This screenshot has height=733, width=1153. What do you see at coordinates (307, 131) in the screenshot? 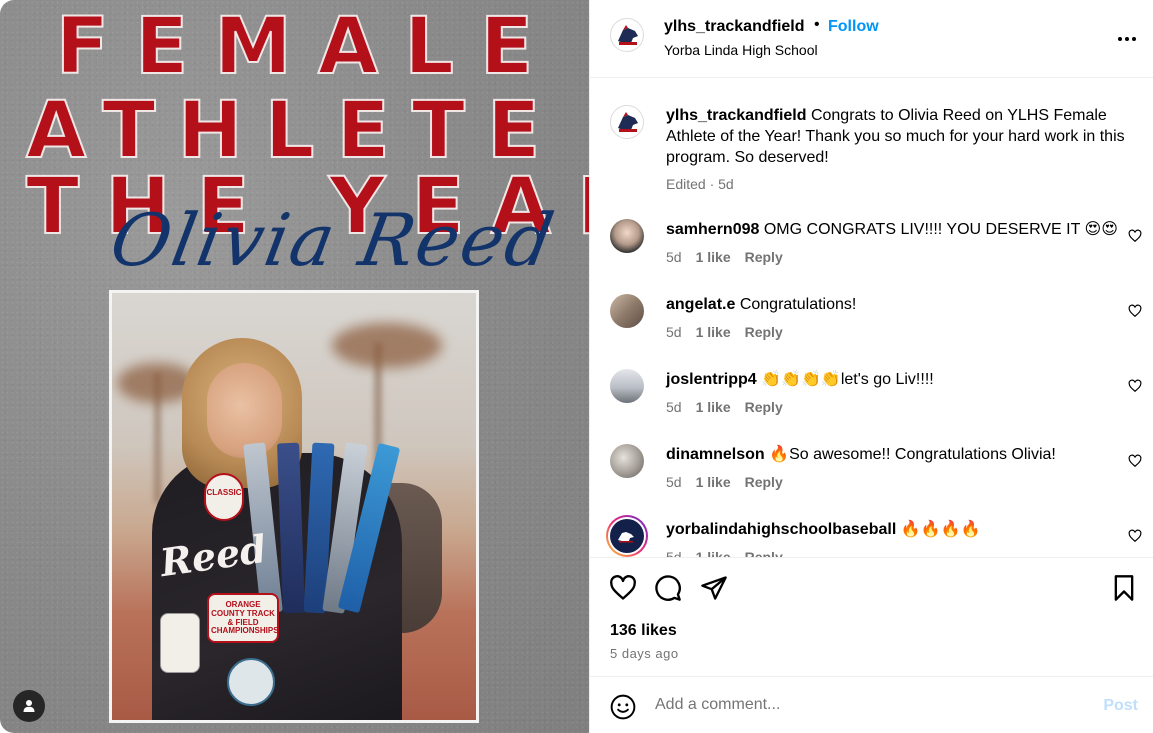
I see `headline-line-2: ATHLETE OF` at bounding box center [307, 131].